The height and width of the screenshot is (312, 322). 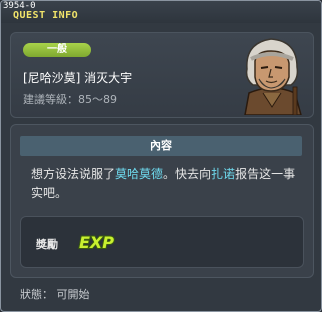 What do you see at coordinates (78, 78) in the screenshot?
I see `quest-name: [尼哈沙莫] 消灭大宇` at bounding box center [78, 78].